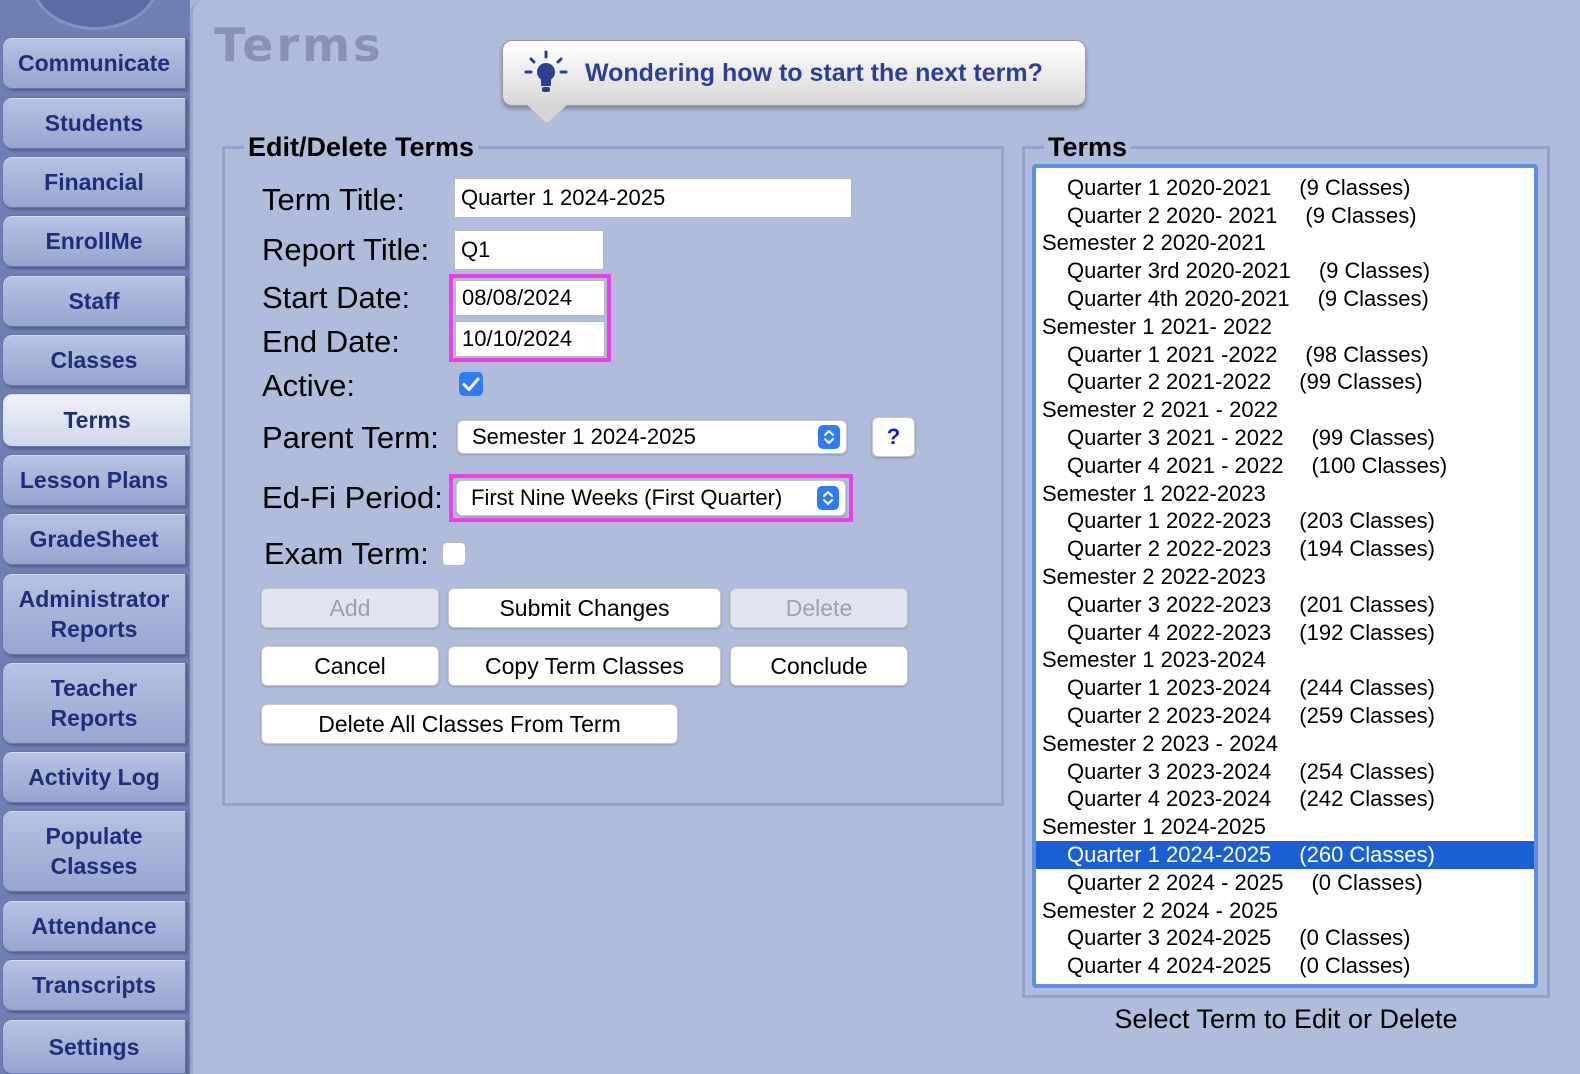 The height and width of the screenshot is (1074, 1580). What do you see at coordinates (1285, 661) in the screenshot?
I see `semester-list-item: Semester 1 2023-2024` at bounding box center [1285, 661].